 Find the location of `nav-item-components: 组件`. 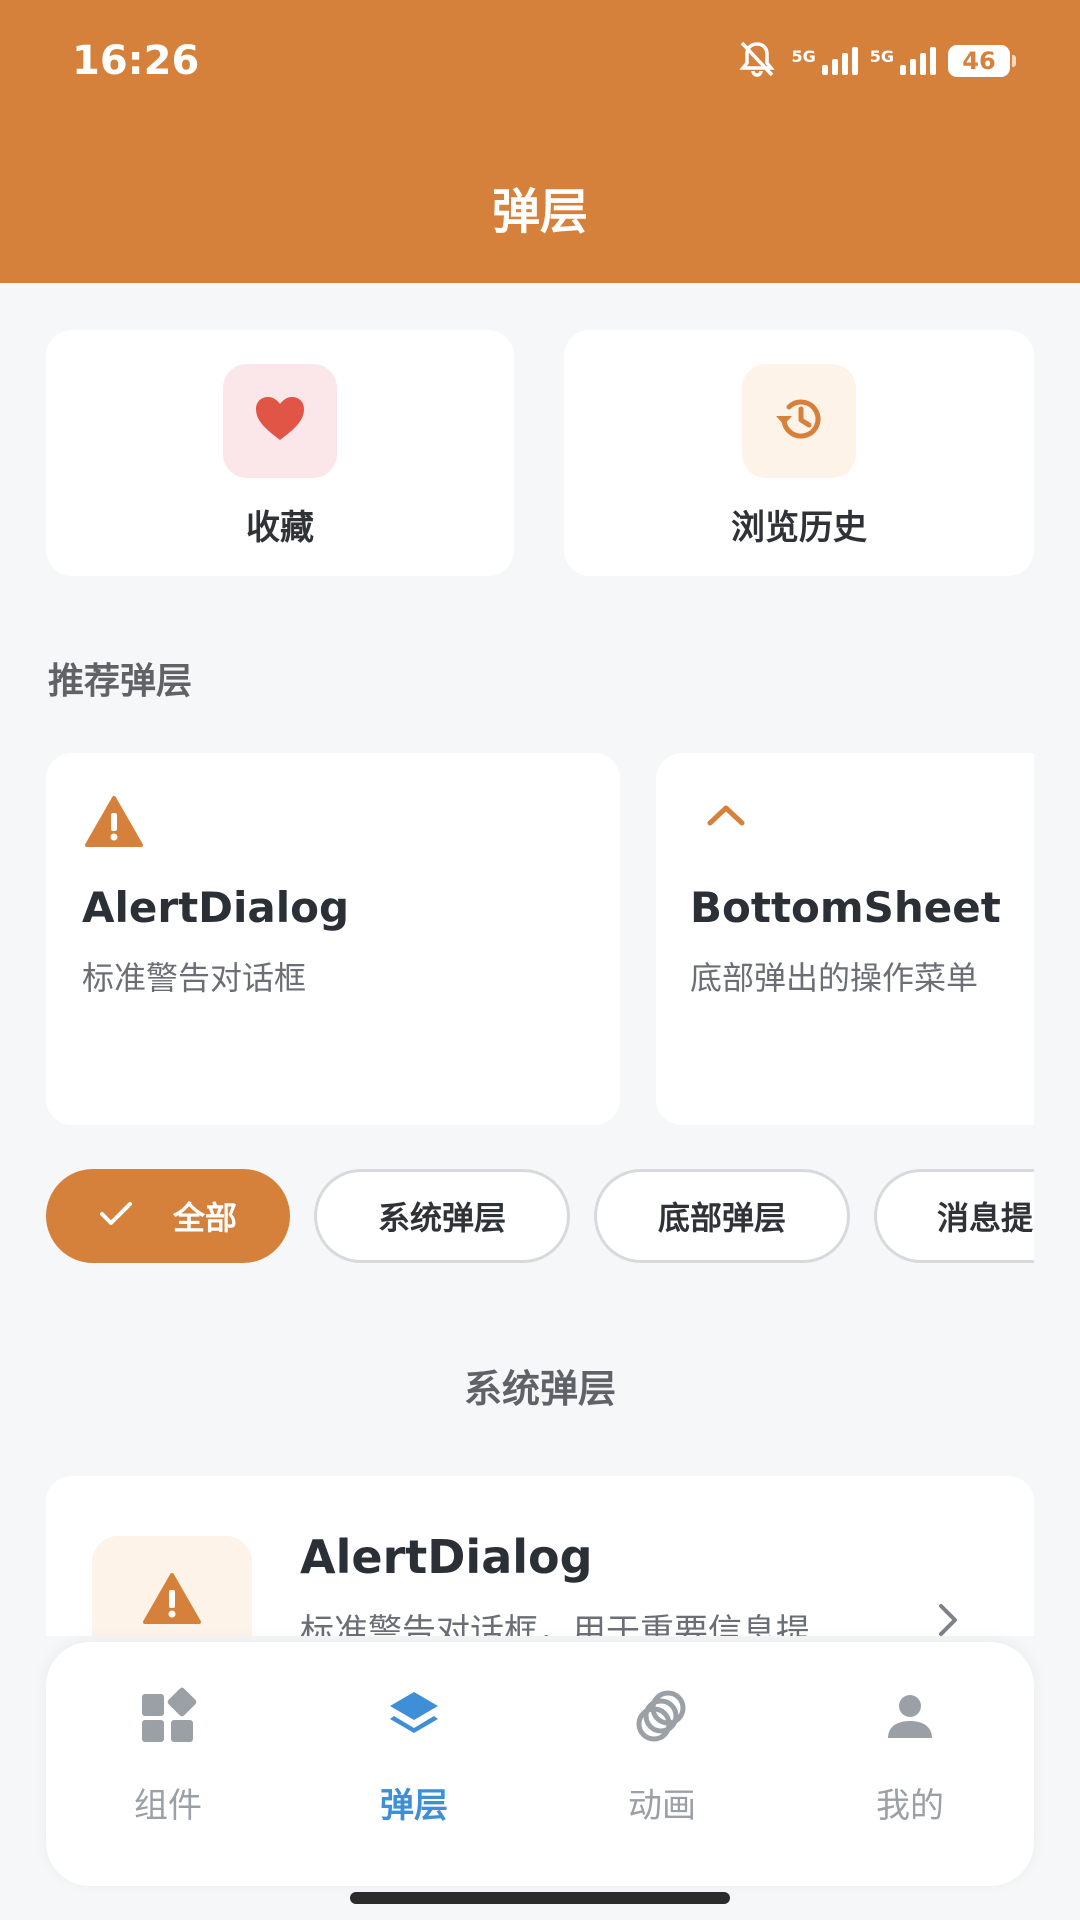

nav-item-components: 组件 is located at coordinates (168, 1756).